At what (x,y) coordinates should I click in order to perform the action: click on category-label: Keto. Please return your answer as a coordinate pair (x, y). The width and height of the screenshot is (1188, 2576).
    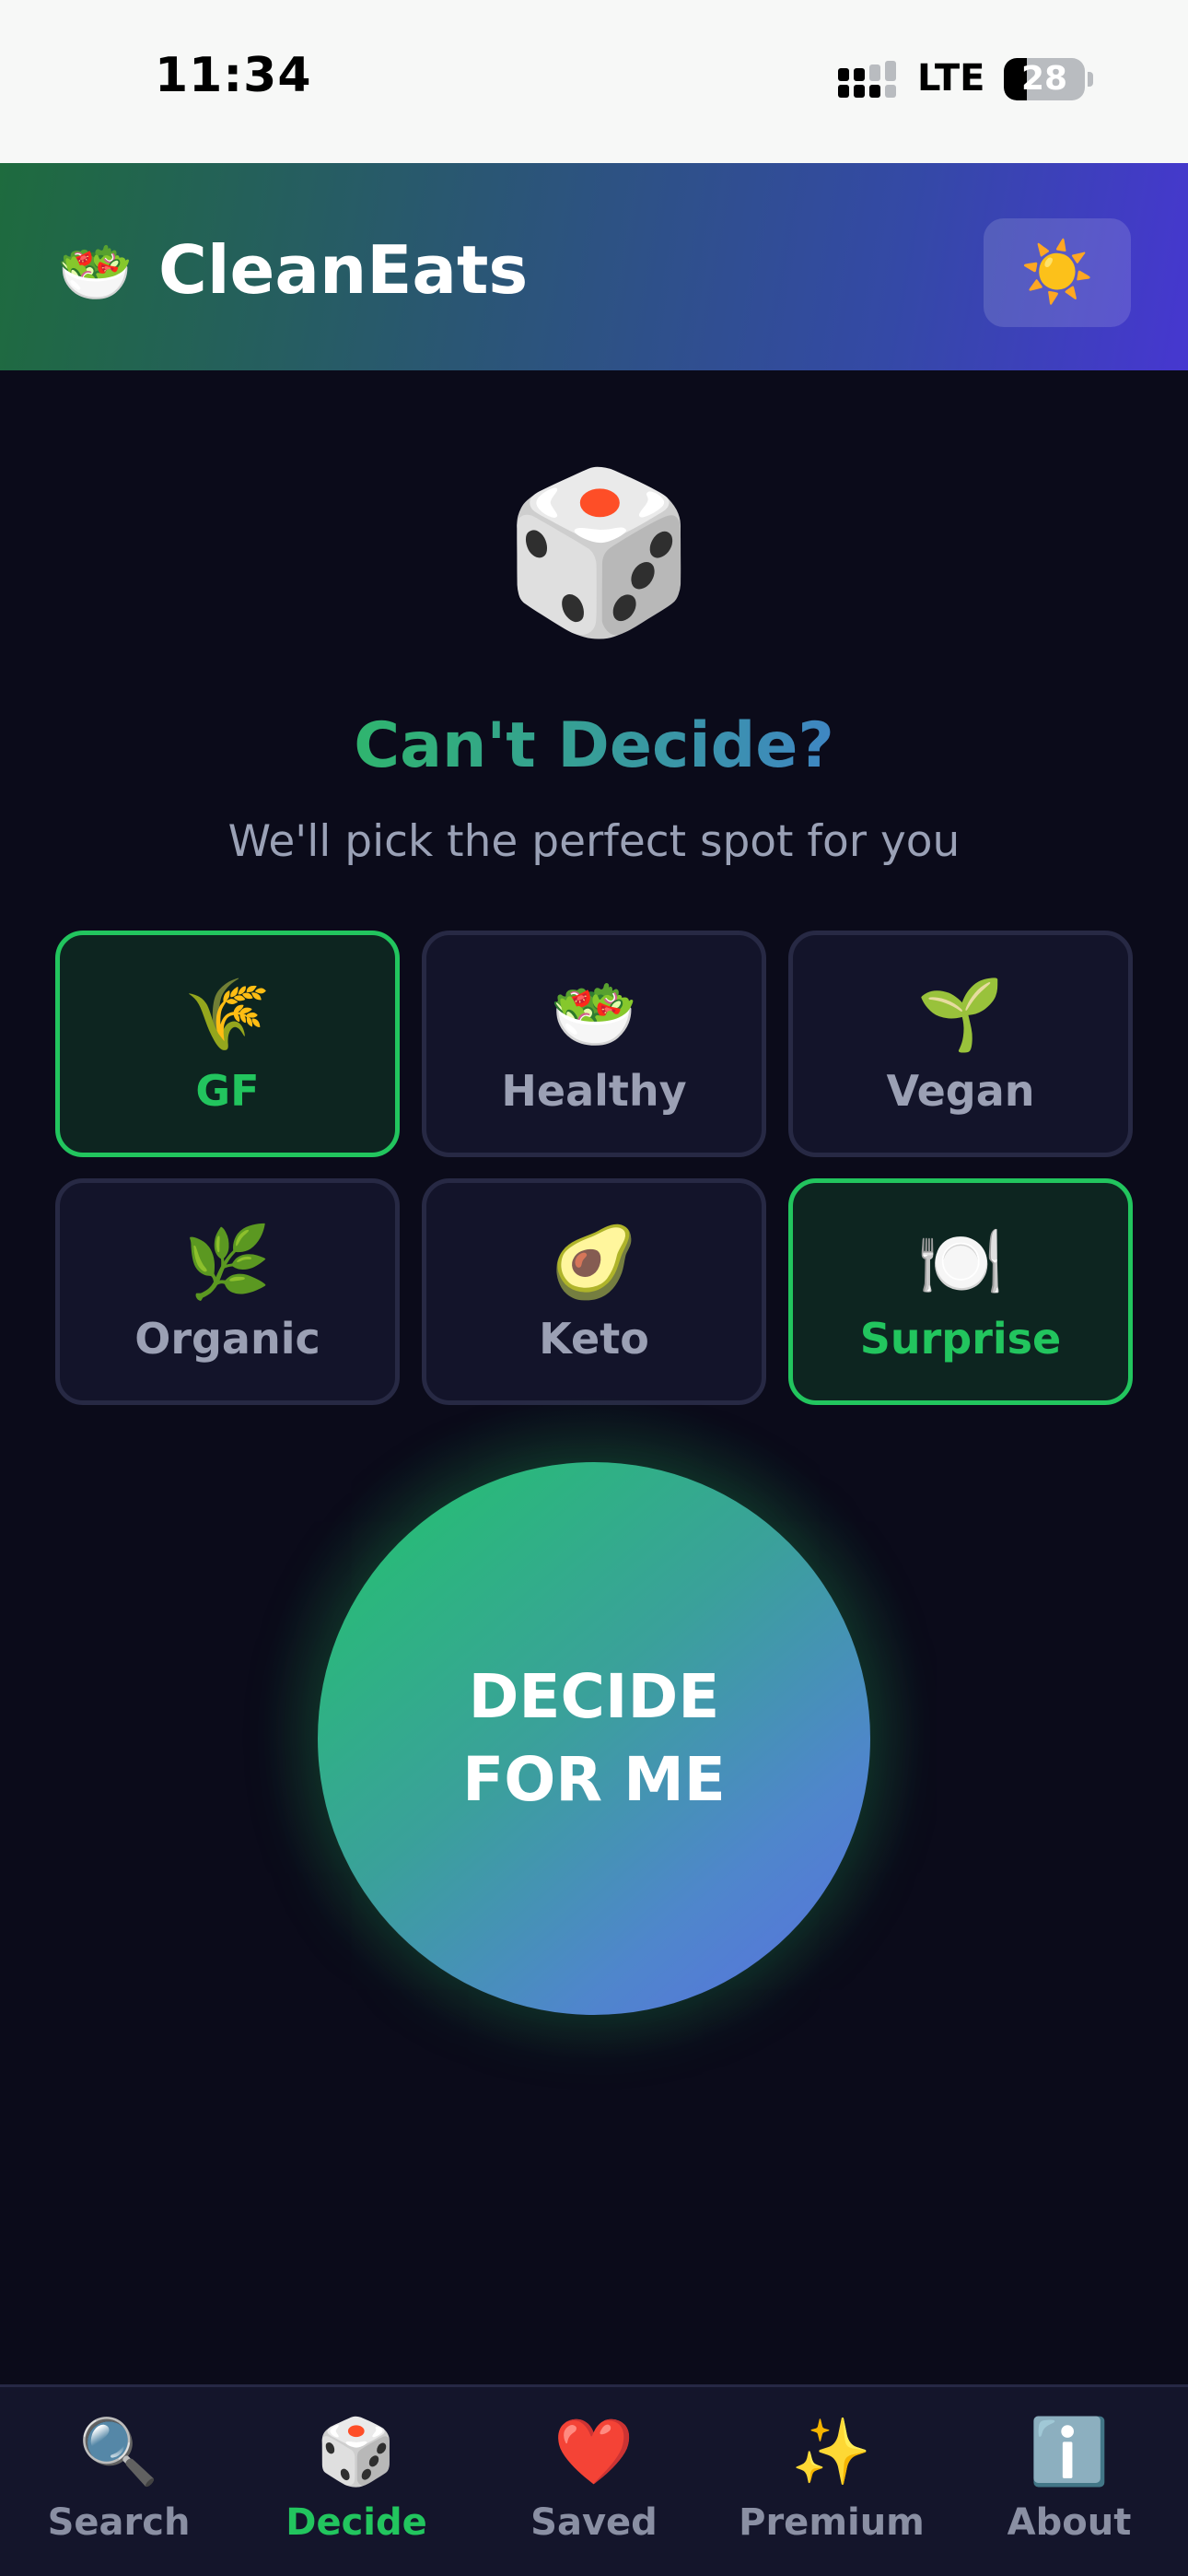
    Looking at the image, I should click on (594, 1339).